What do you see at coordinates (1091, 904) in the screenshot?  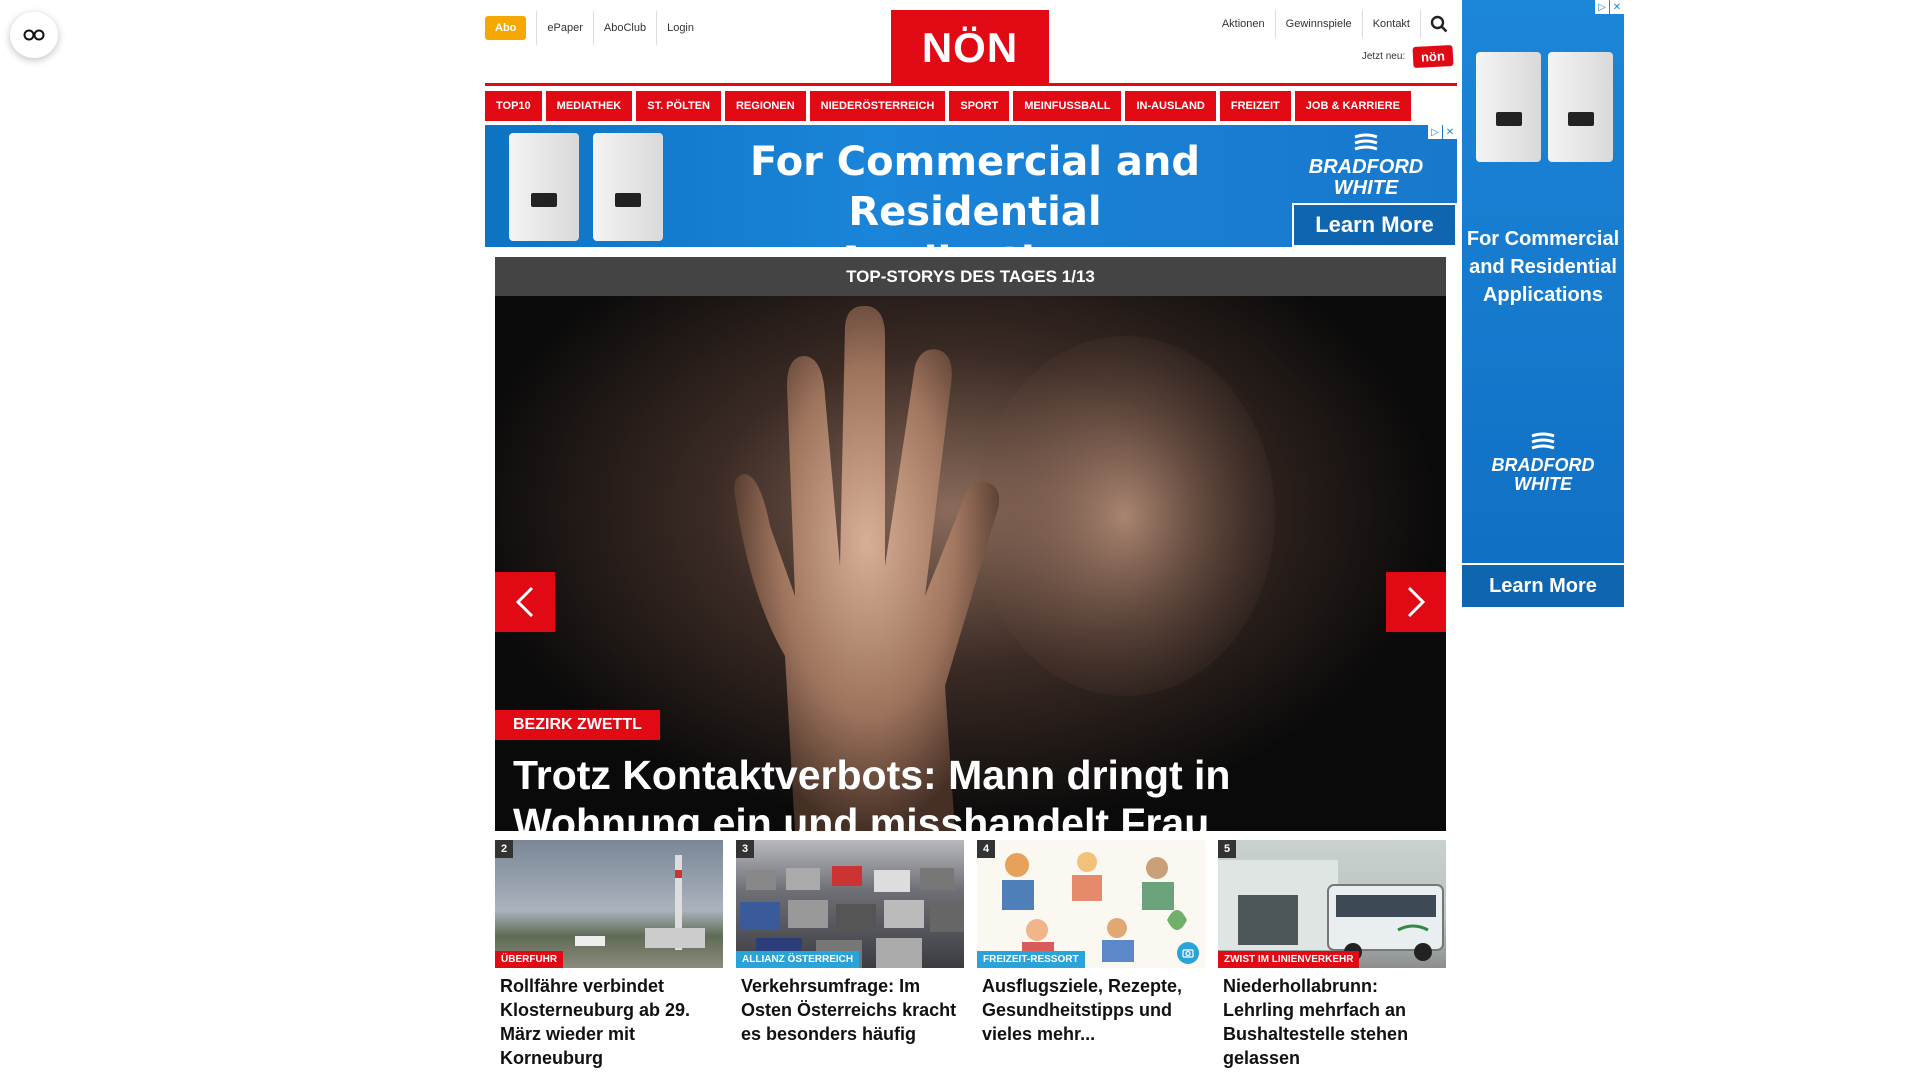 I see `teaser-image: 4 FREIZEIT-RESSORT` at bounding box center [1091, 904].